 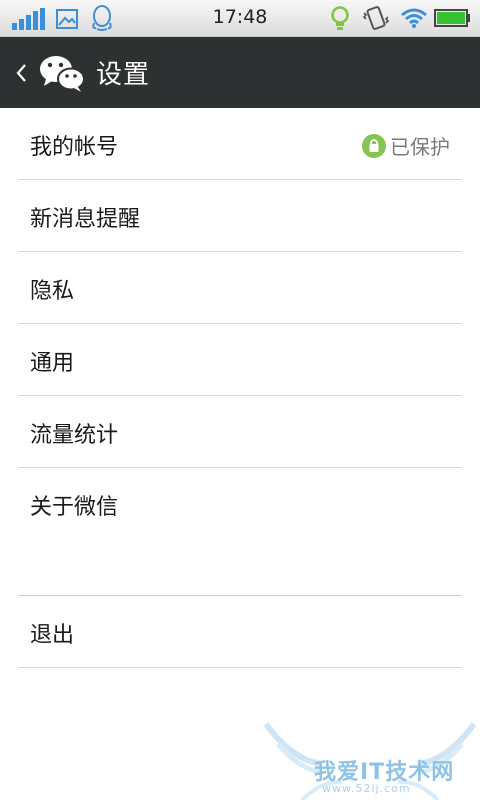 I want to click on vibrate-icon, so click(x=376, y=18).